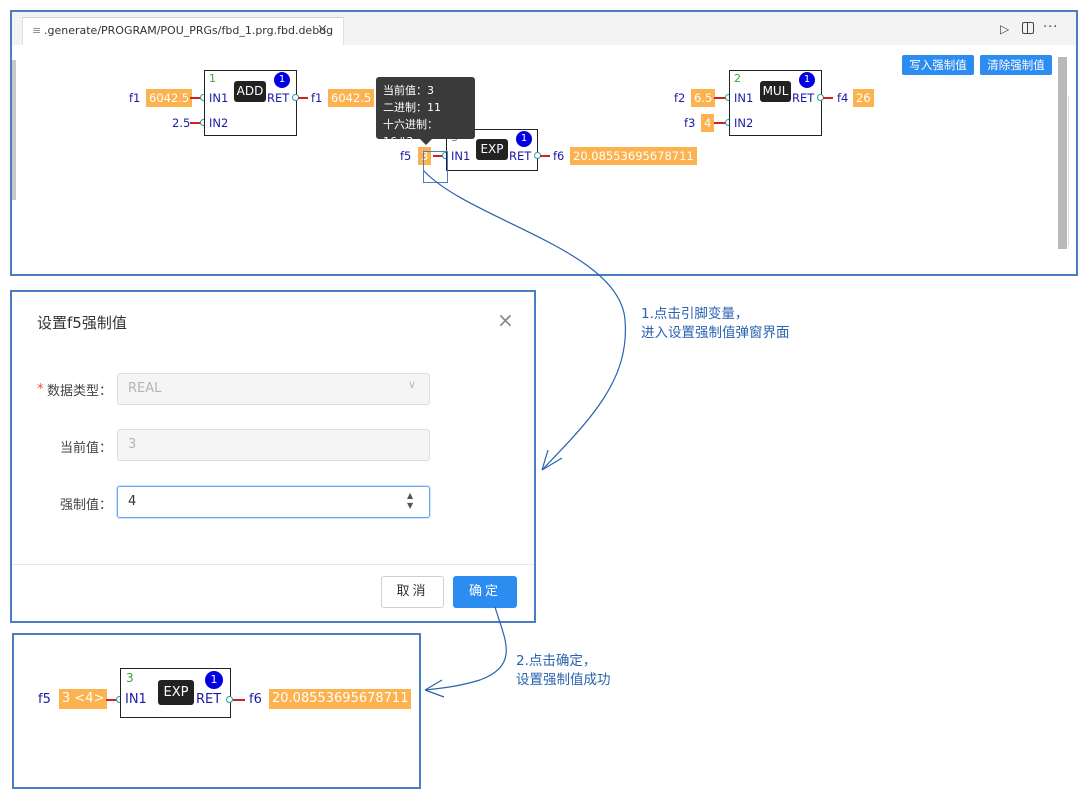 The image size is (1087, 798). Describe the element at coordinates (563, 671) in the screenshot. I see `step2-annotation: 2.点击确定， 设置强制值成功` at that location.